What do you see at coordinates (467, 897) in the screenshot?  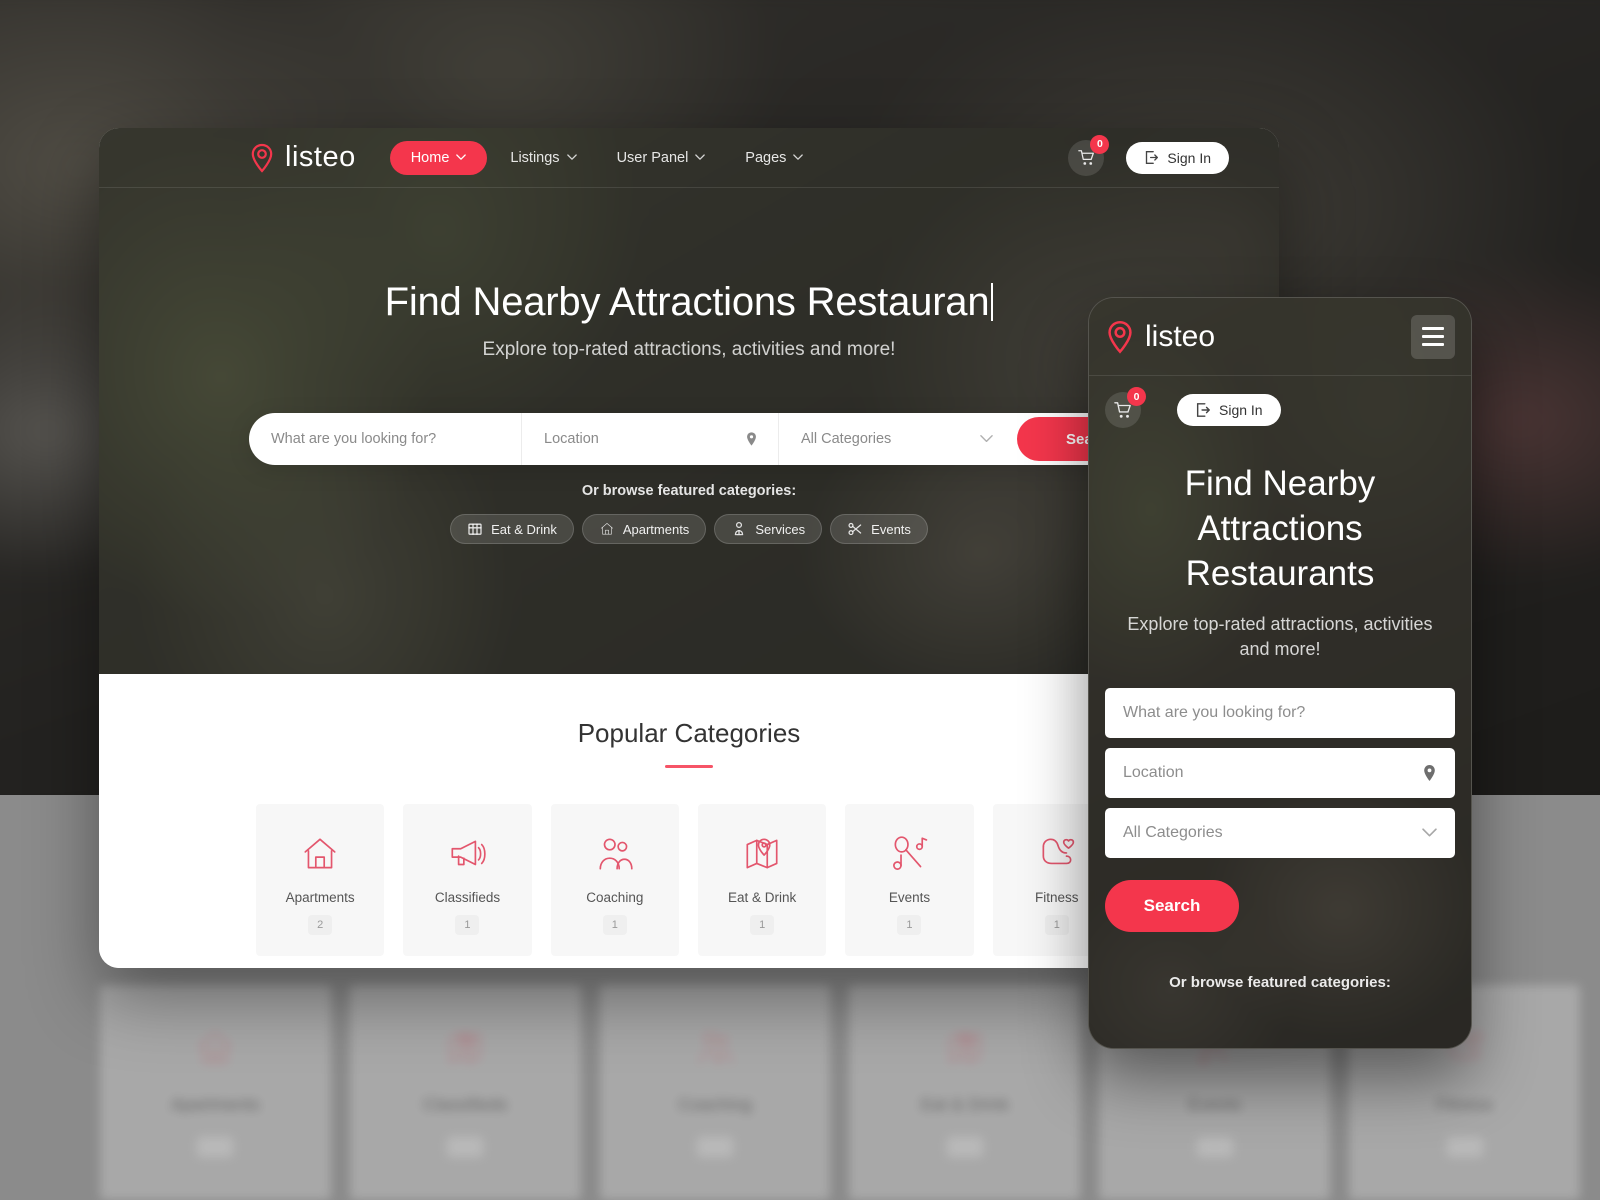 I see `category-card-label: Classifieds` at bounding box center [467, 897].